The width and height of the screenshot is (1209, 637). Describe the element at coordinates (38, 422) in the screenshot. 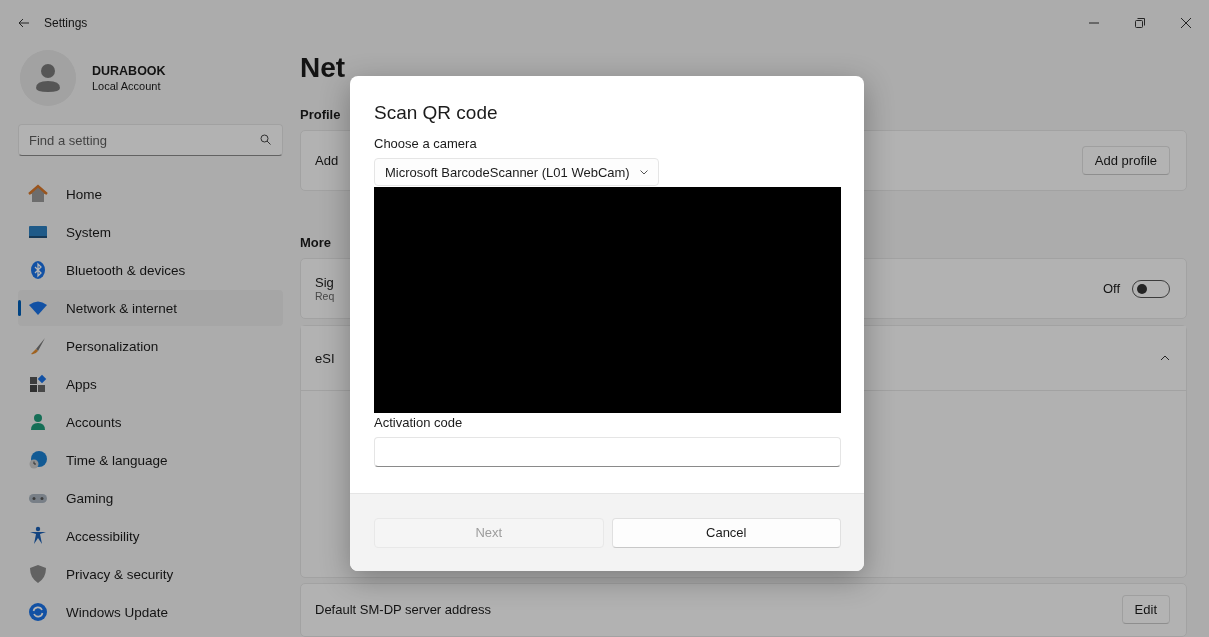

I see `person-icon` at that location.